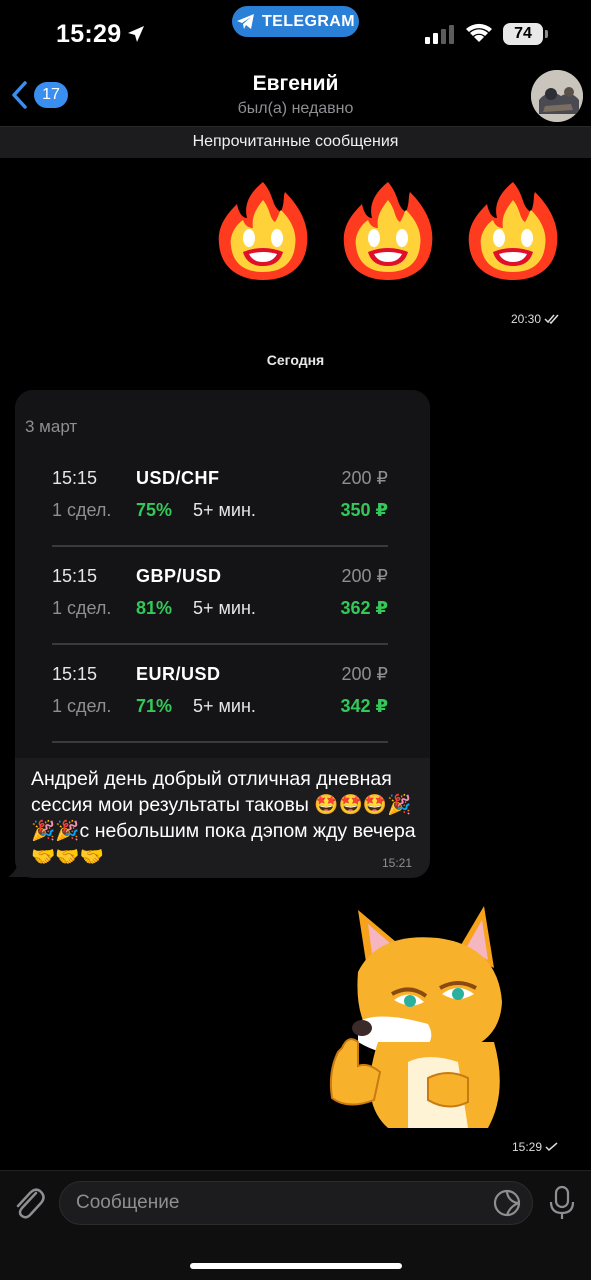 The height and width of the screenshot is (1280, 591). I want to click on trade-payout: 362 ₽, so click(364, 608).